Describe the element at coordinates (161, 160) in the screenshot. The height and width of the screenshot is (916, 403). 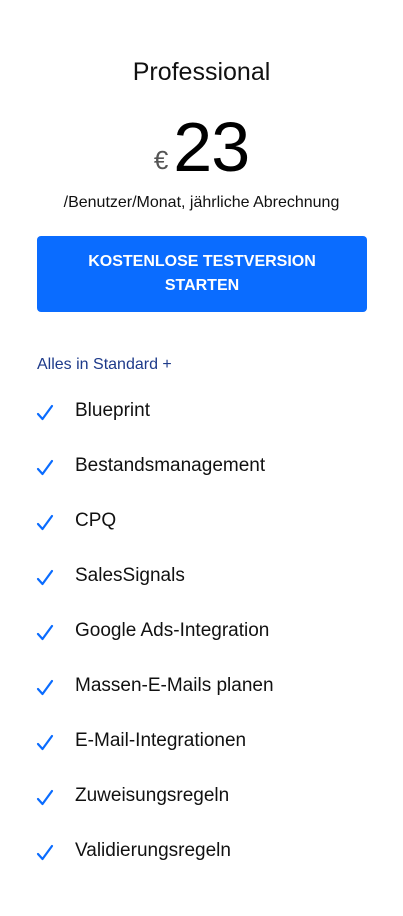
I see `currency-symbol: €` at that location.